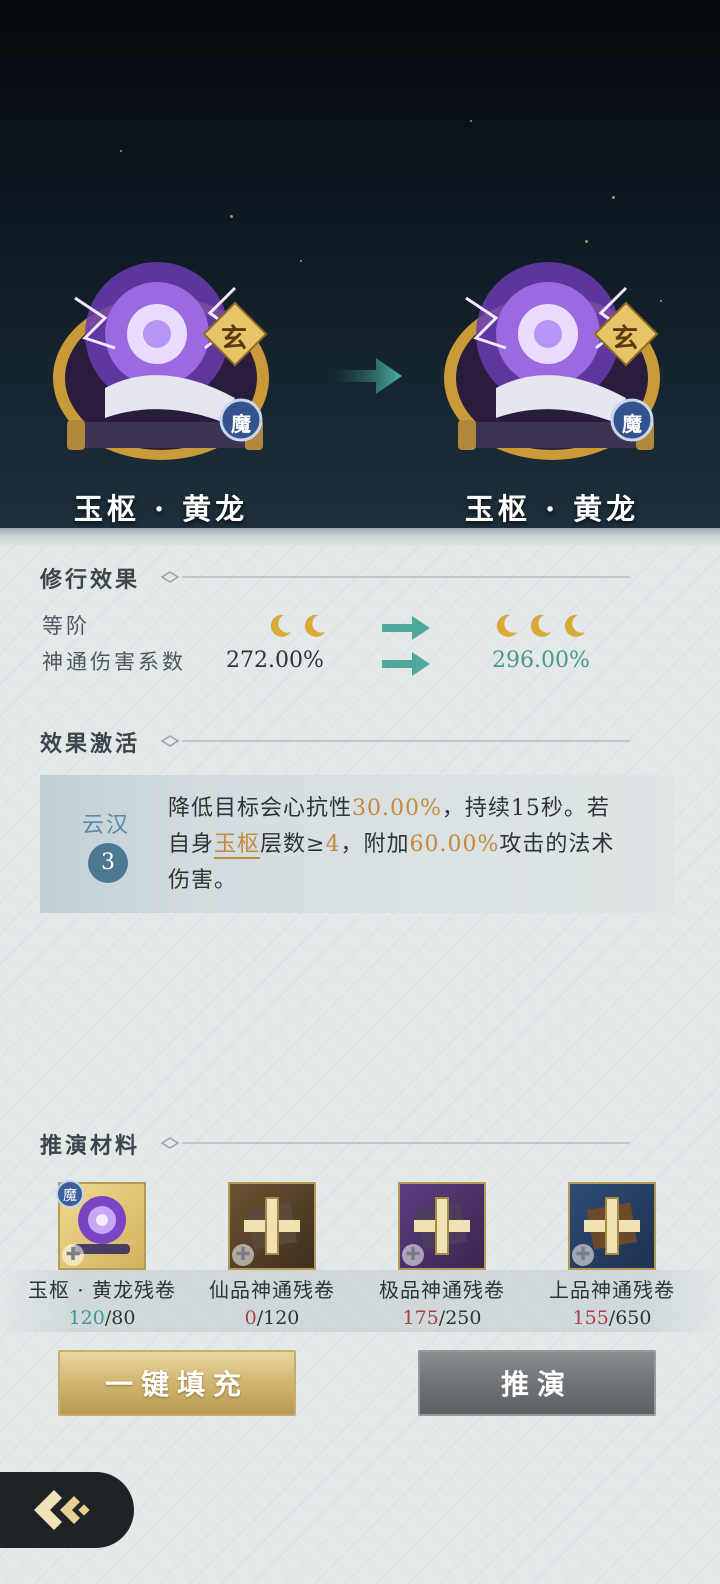 The width and height of the screenshot is (720, 1584). What do you see at coordinates (552, 509) in the screenshot?
I see `next-item-name: 玉枢 · 黄龙` at bounding box center [552, 509].